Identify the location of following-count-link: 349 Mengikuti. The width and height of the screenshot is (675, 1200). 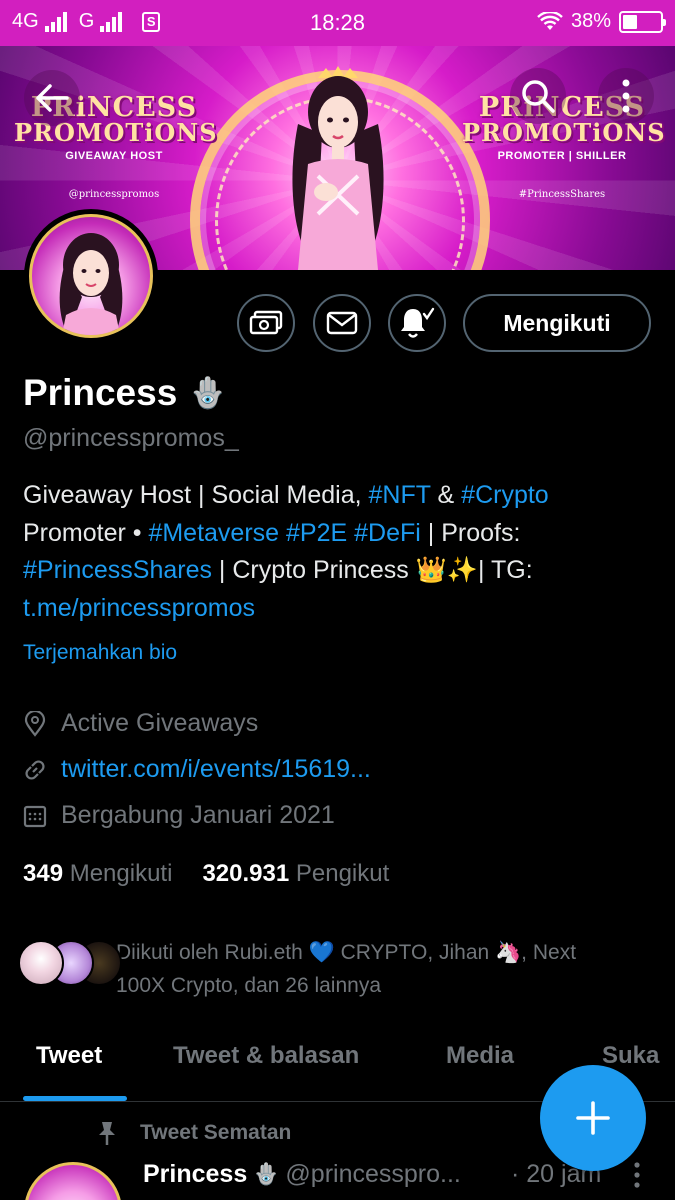
(97, 874).